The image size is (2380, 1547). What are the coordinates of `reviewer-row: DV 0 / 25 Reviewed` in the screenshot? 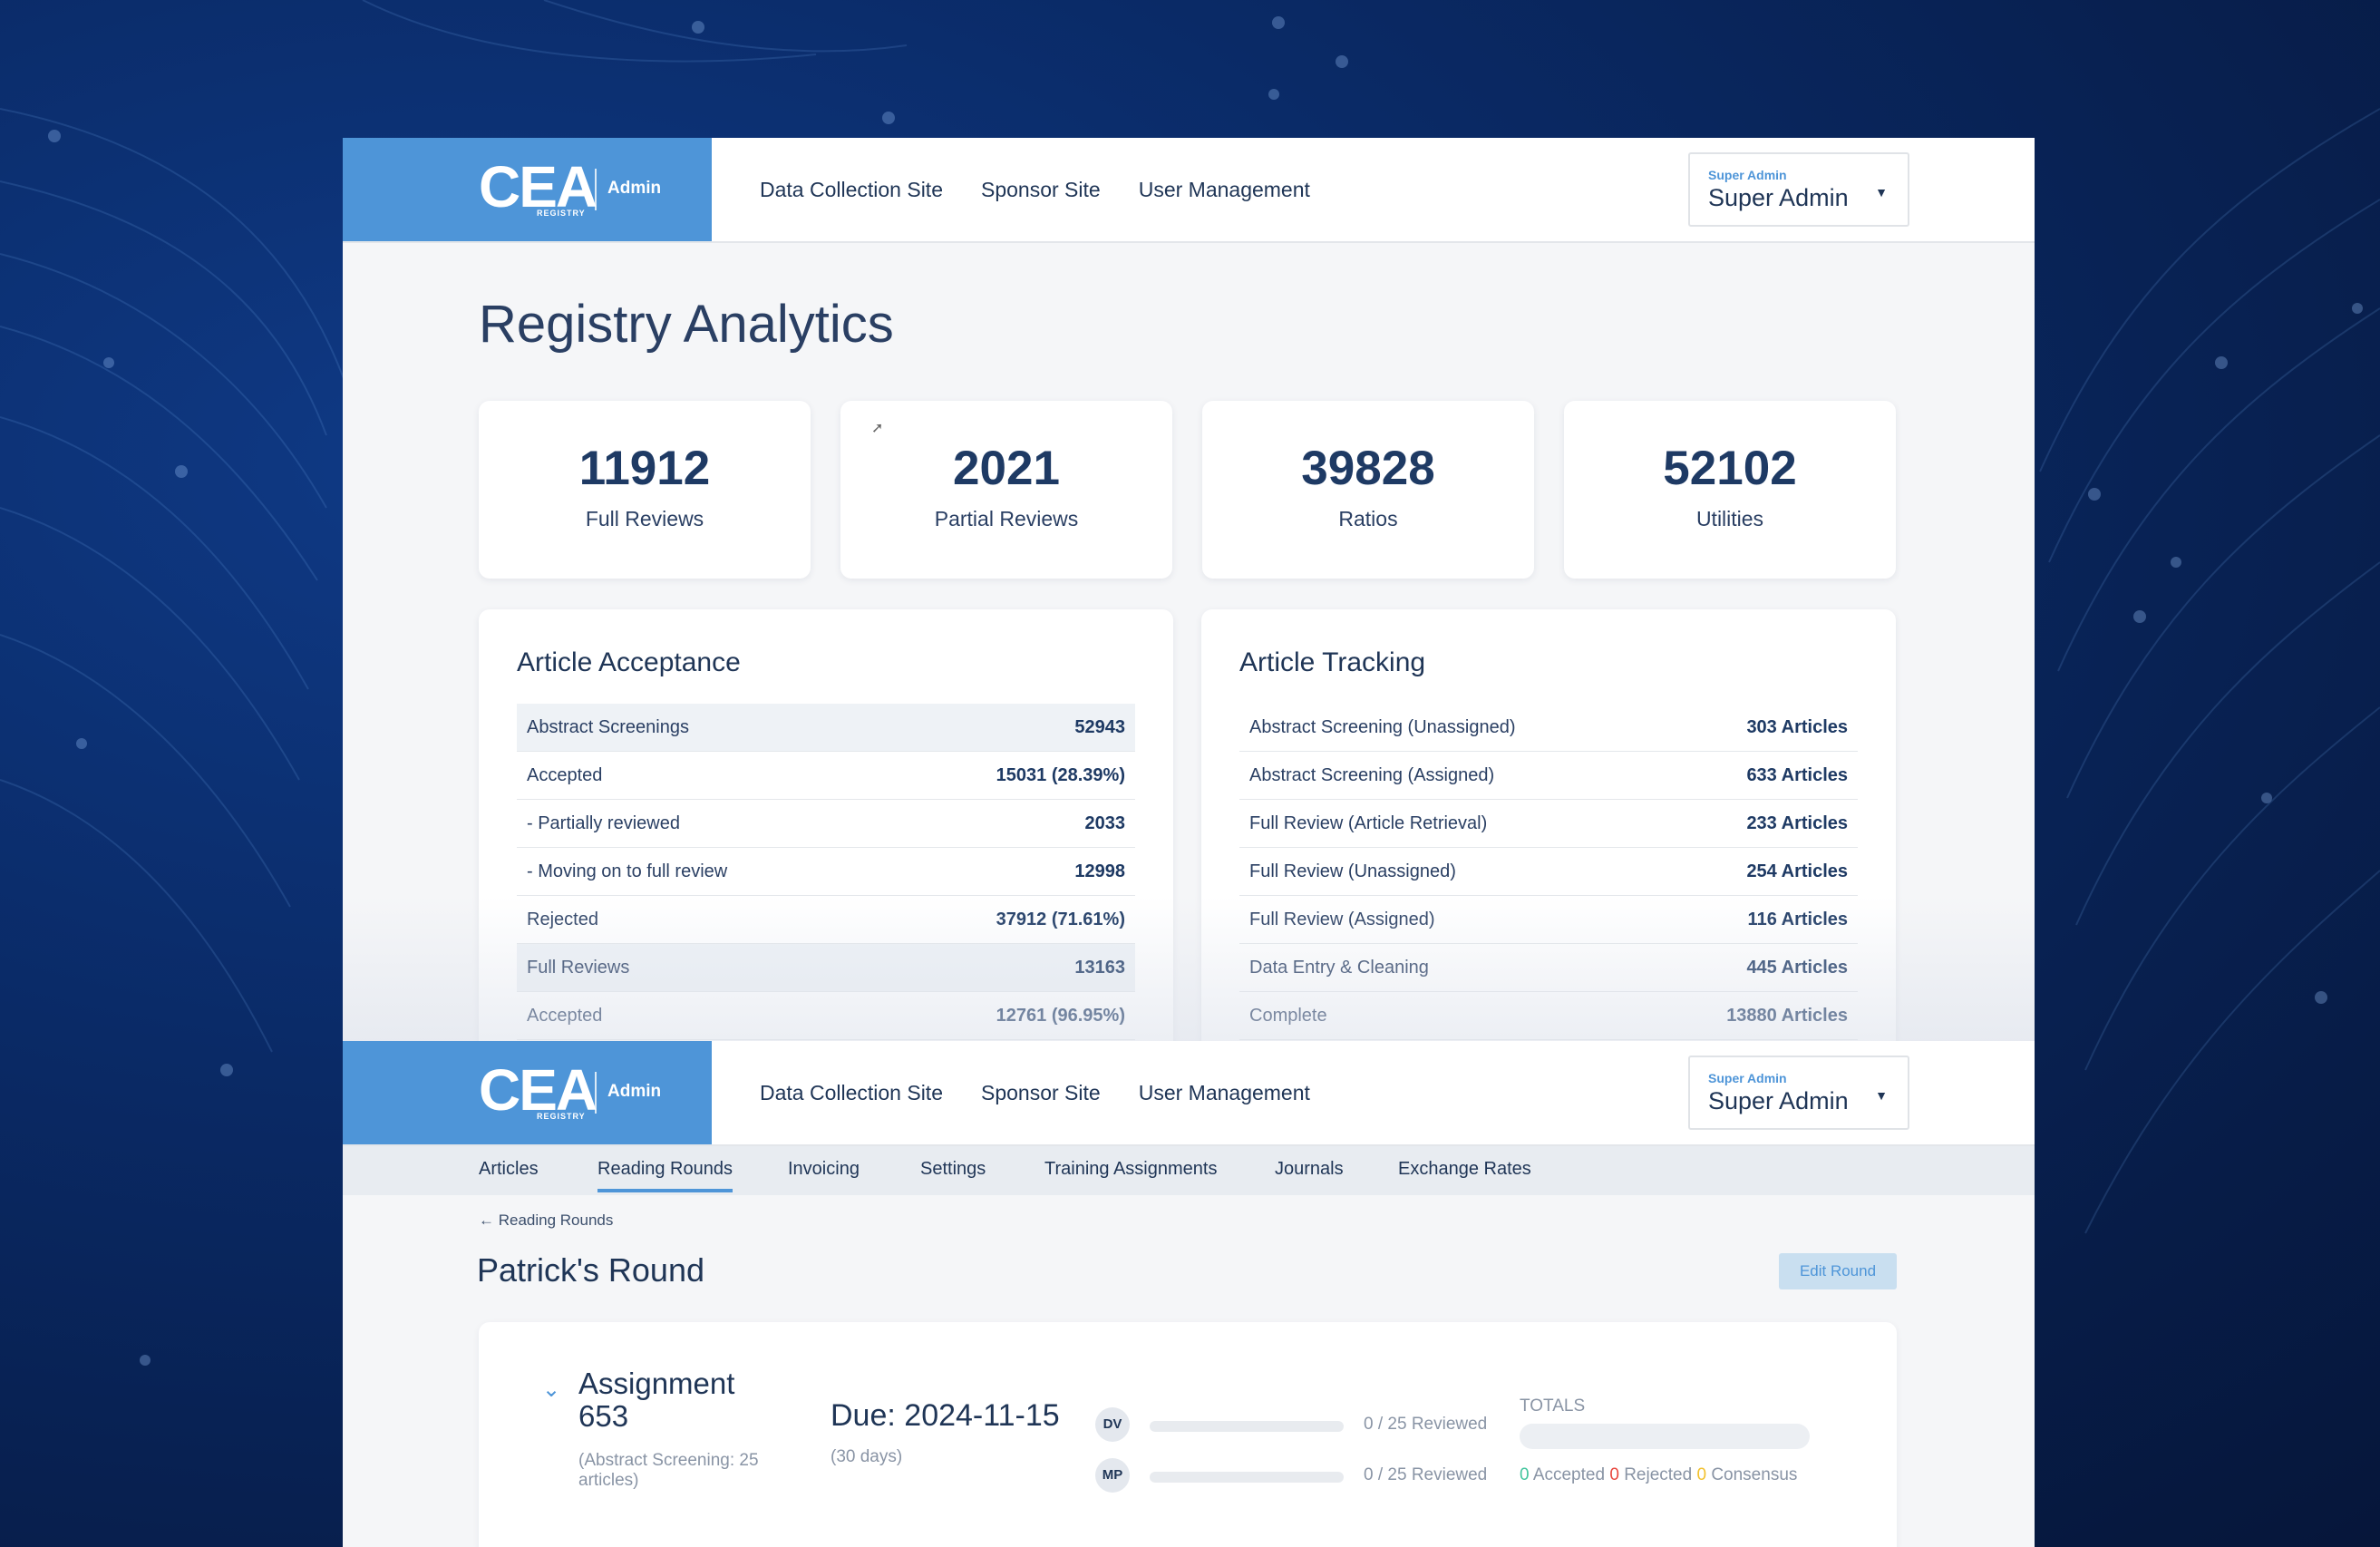 It's located at (1303, 1425).